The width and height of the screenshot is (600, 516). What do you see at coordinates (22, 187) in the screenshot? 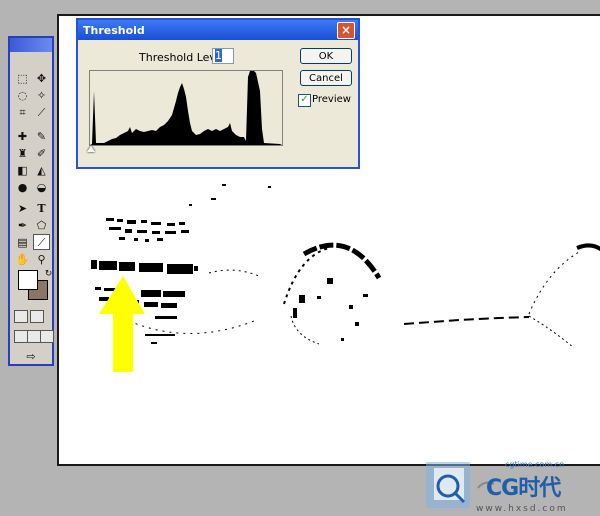
I see `blur-tool-icon: ●` at bounding box center [22, 187].